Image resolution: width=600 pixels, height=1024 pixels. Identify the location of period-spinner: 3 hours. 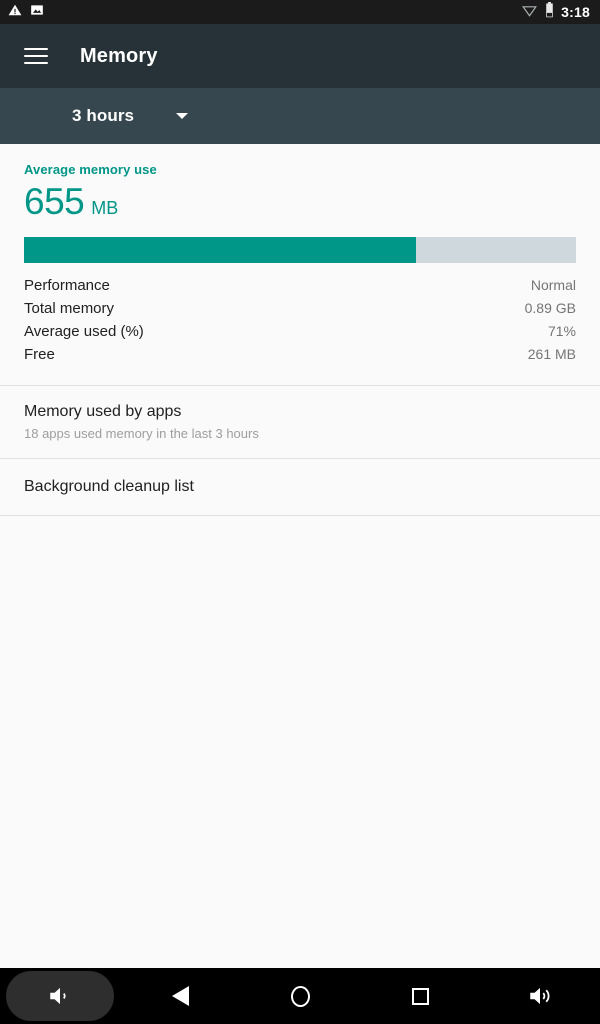
(130, 116).